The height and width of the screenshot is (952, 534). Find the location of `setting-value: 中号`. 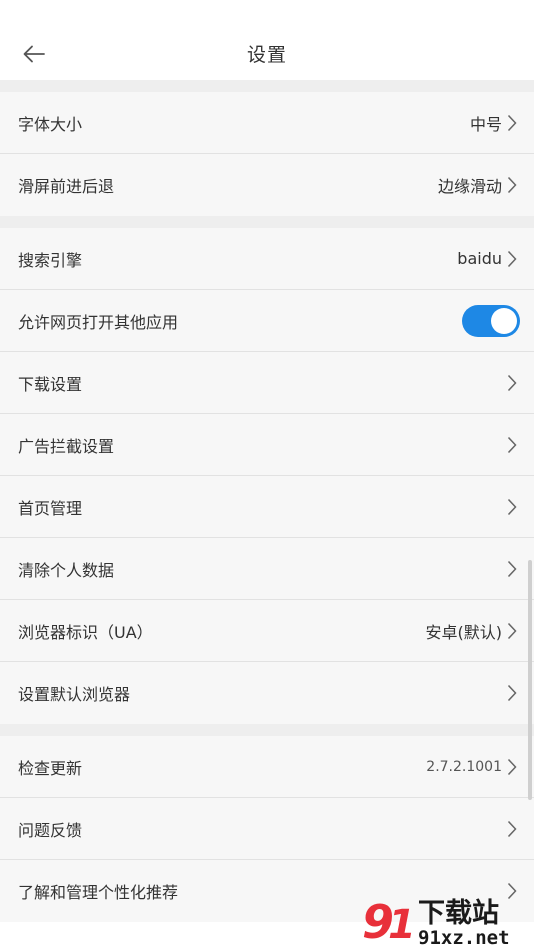

setting-value: 中号 is located at coordinates (485, 124).